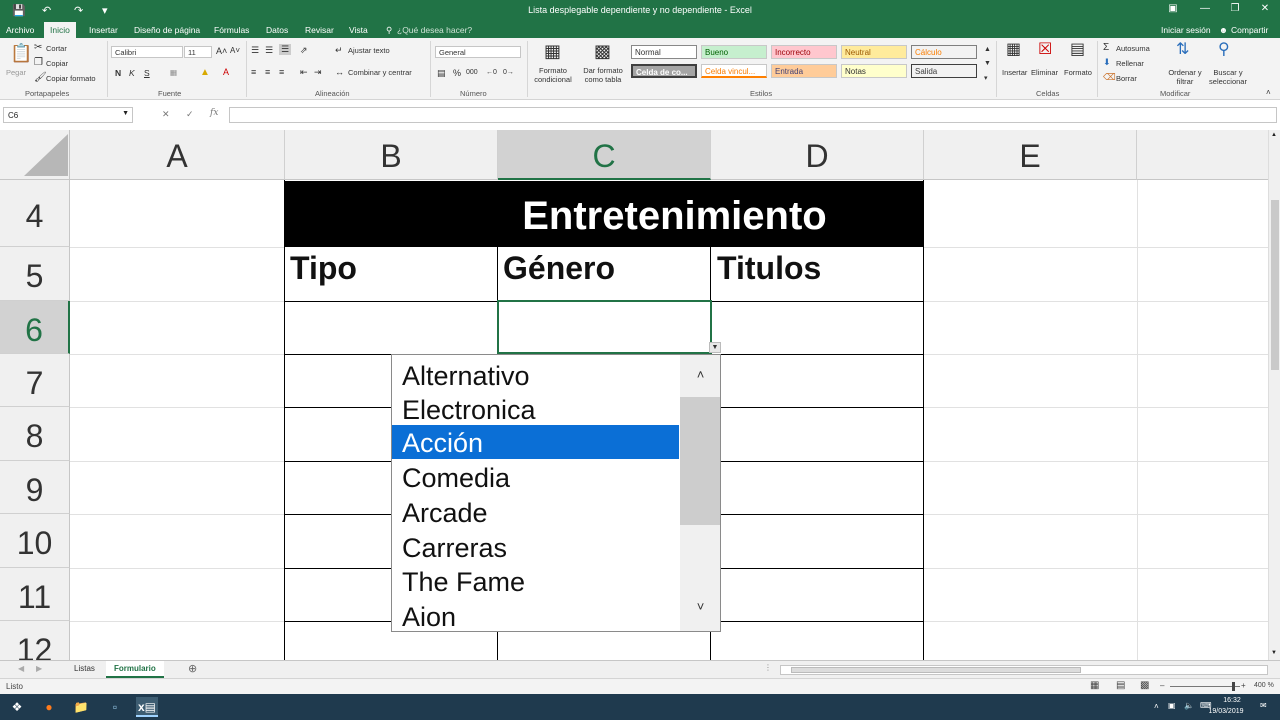 The image size is (1280, 720). What do you see at coordinates (1107, 62) in the screenshot?
I see `fill-icon: ⬇` at bounding box center [1107, 62].